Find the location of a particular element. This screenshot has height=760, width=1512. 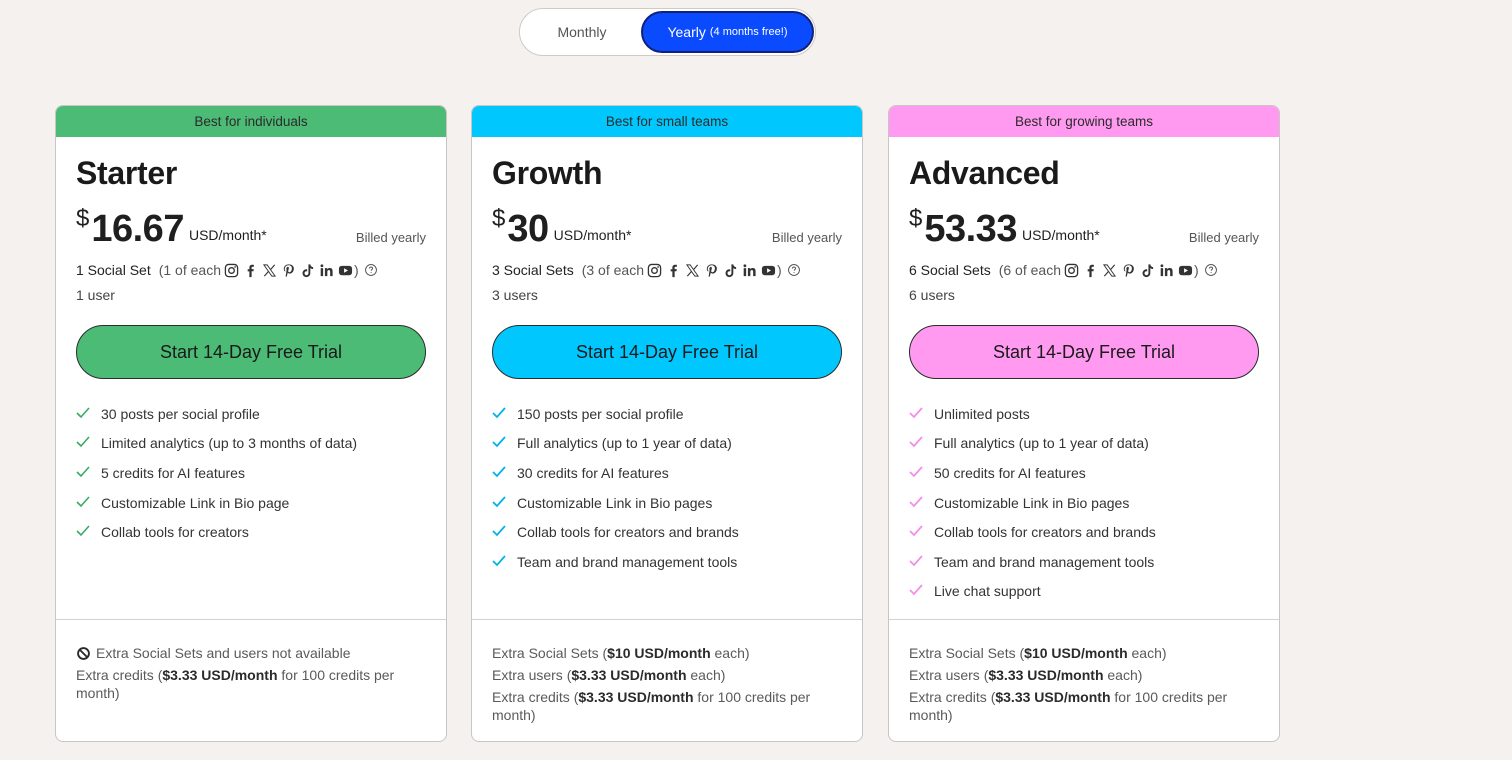

billing-yearly-badge: (4 months free!) is located at coordinates (748, 32).